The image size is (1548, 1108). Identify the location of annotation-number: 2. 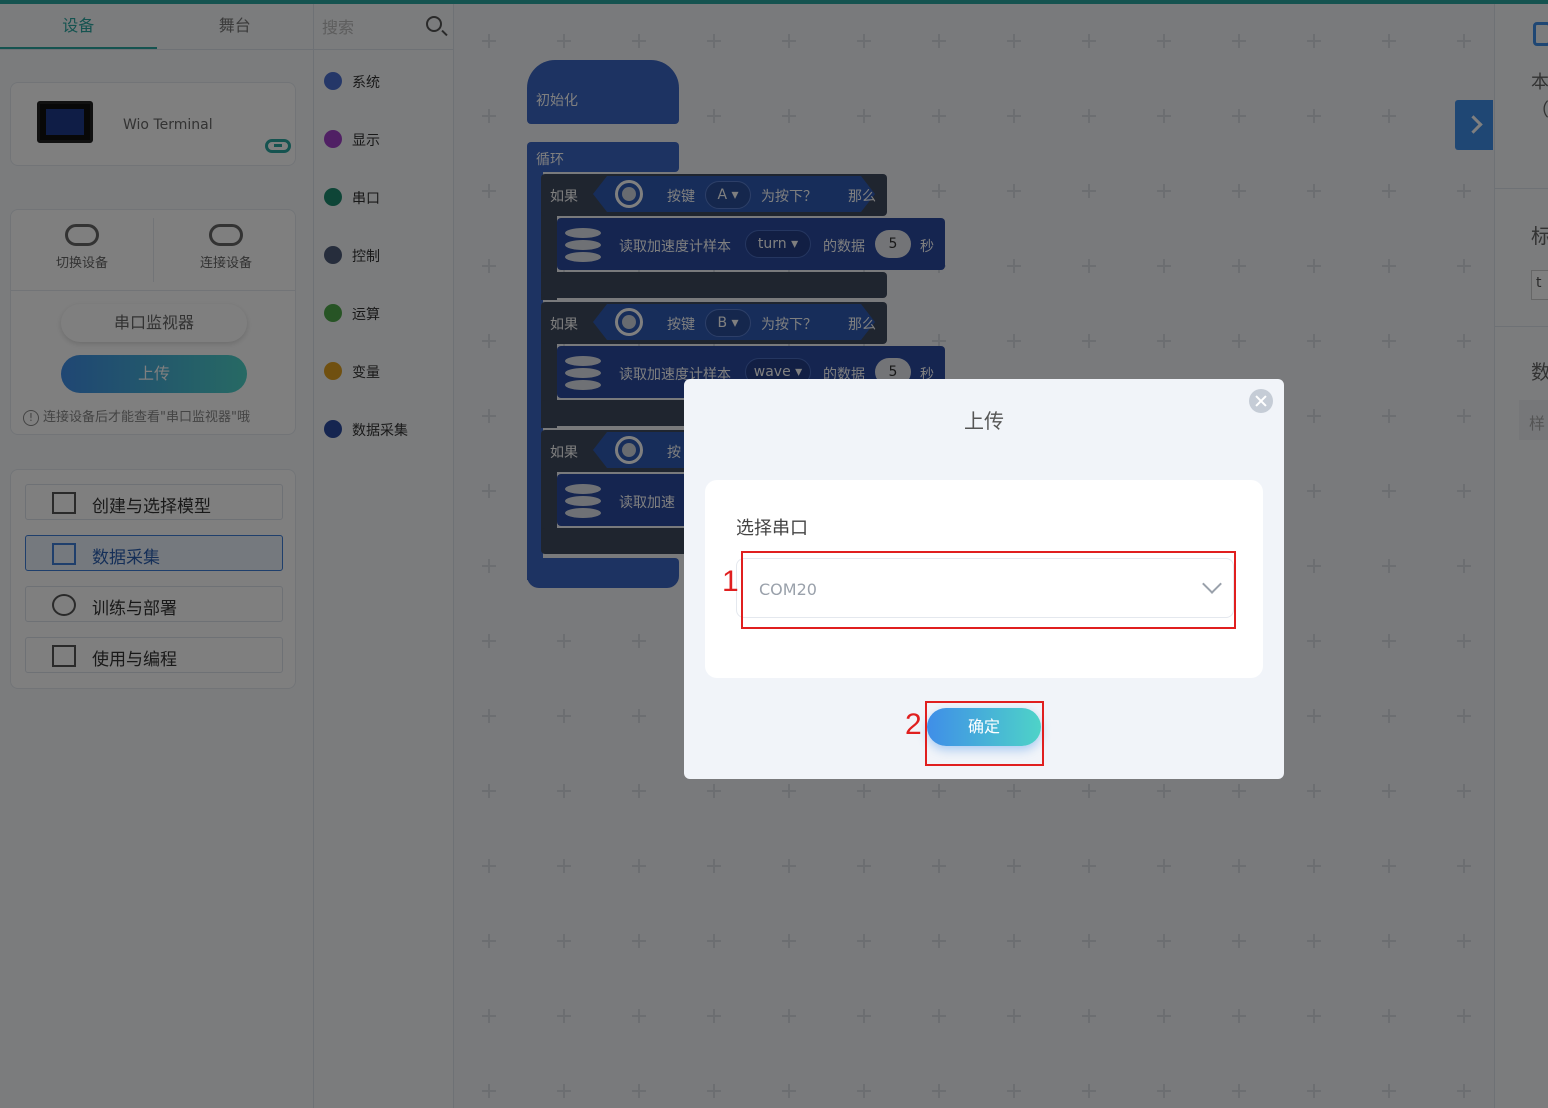
(913, 724).